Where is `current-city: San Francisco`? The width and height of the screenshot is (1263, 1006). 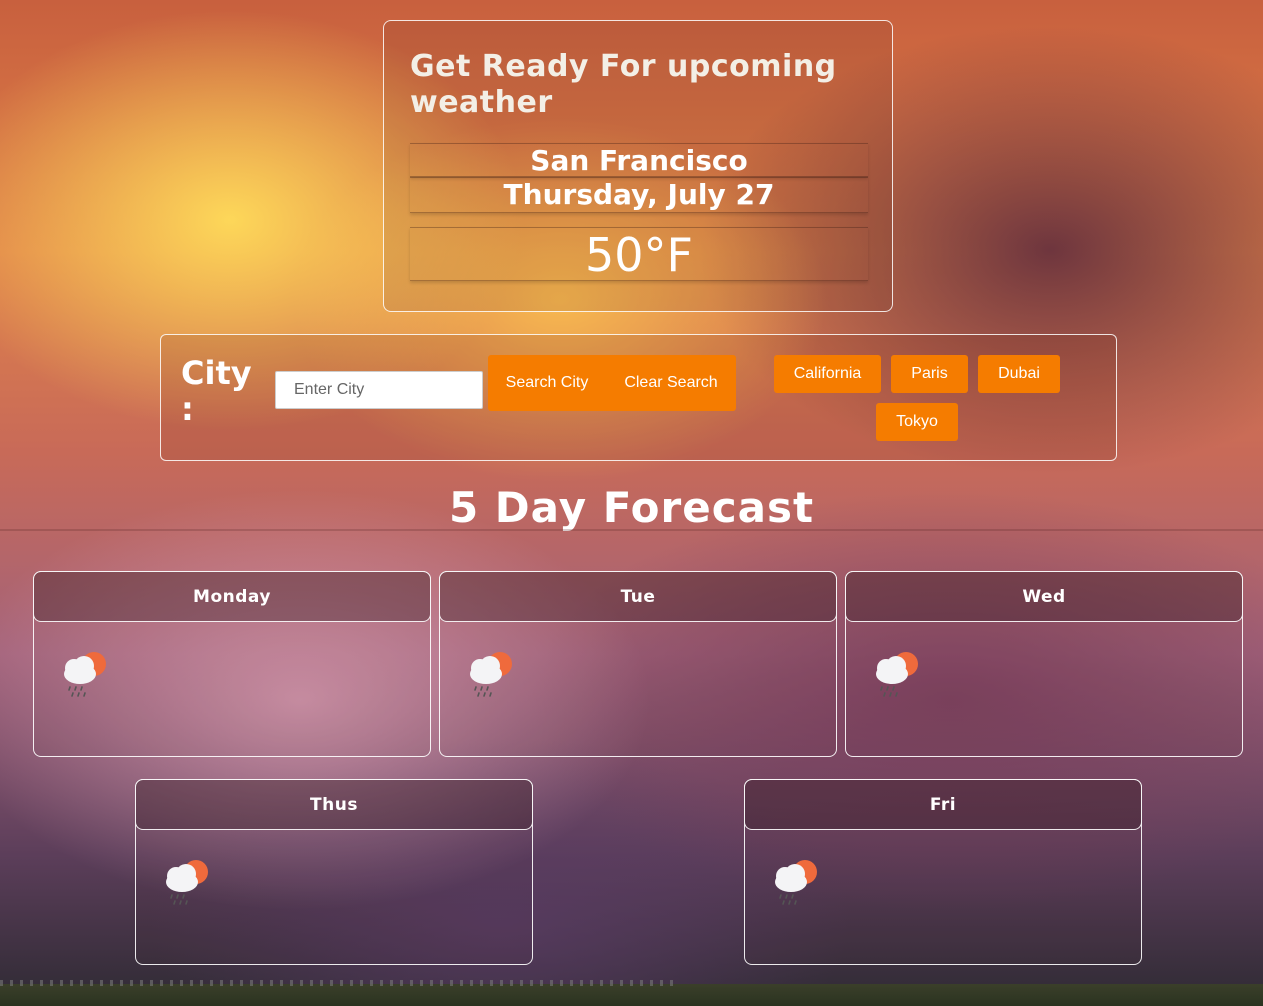 current-city: San Francisco is located at coordinates (639, 160).